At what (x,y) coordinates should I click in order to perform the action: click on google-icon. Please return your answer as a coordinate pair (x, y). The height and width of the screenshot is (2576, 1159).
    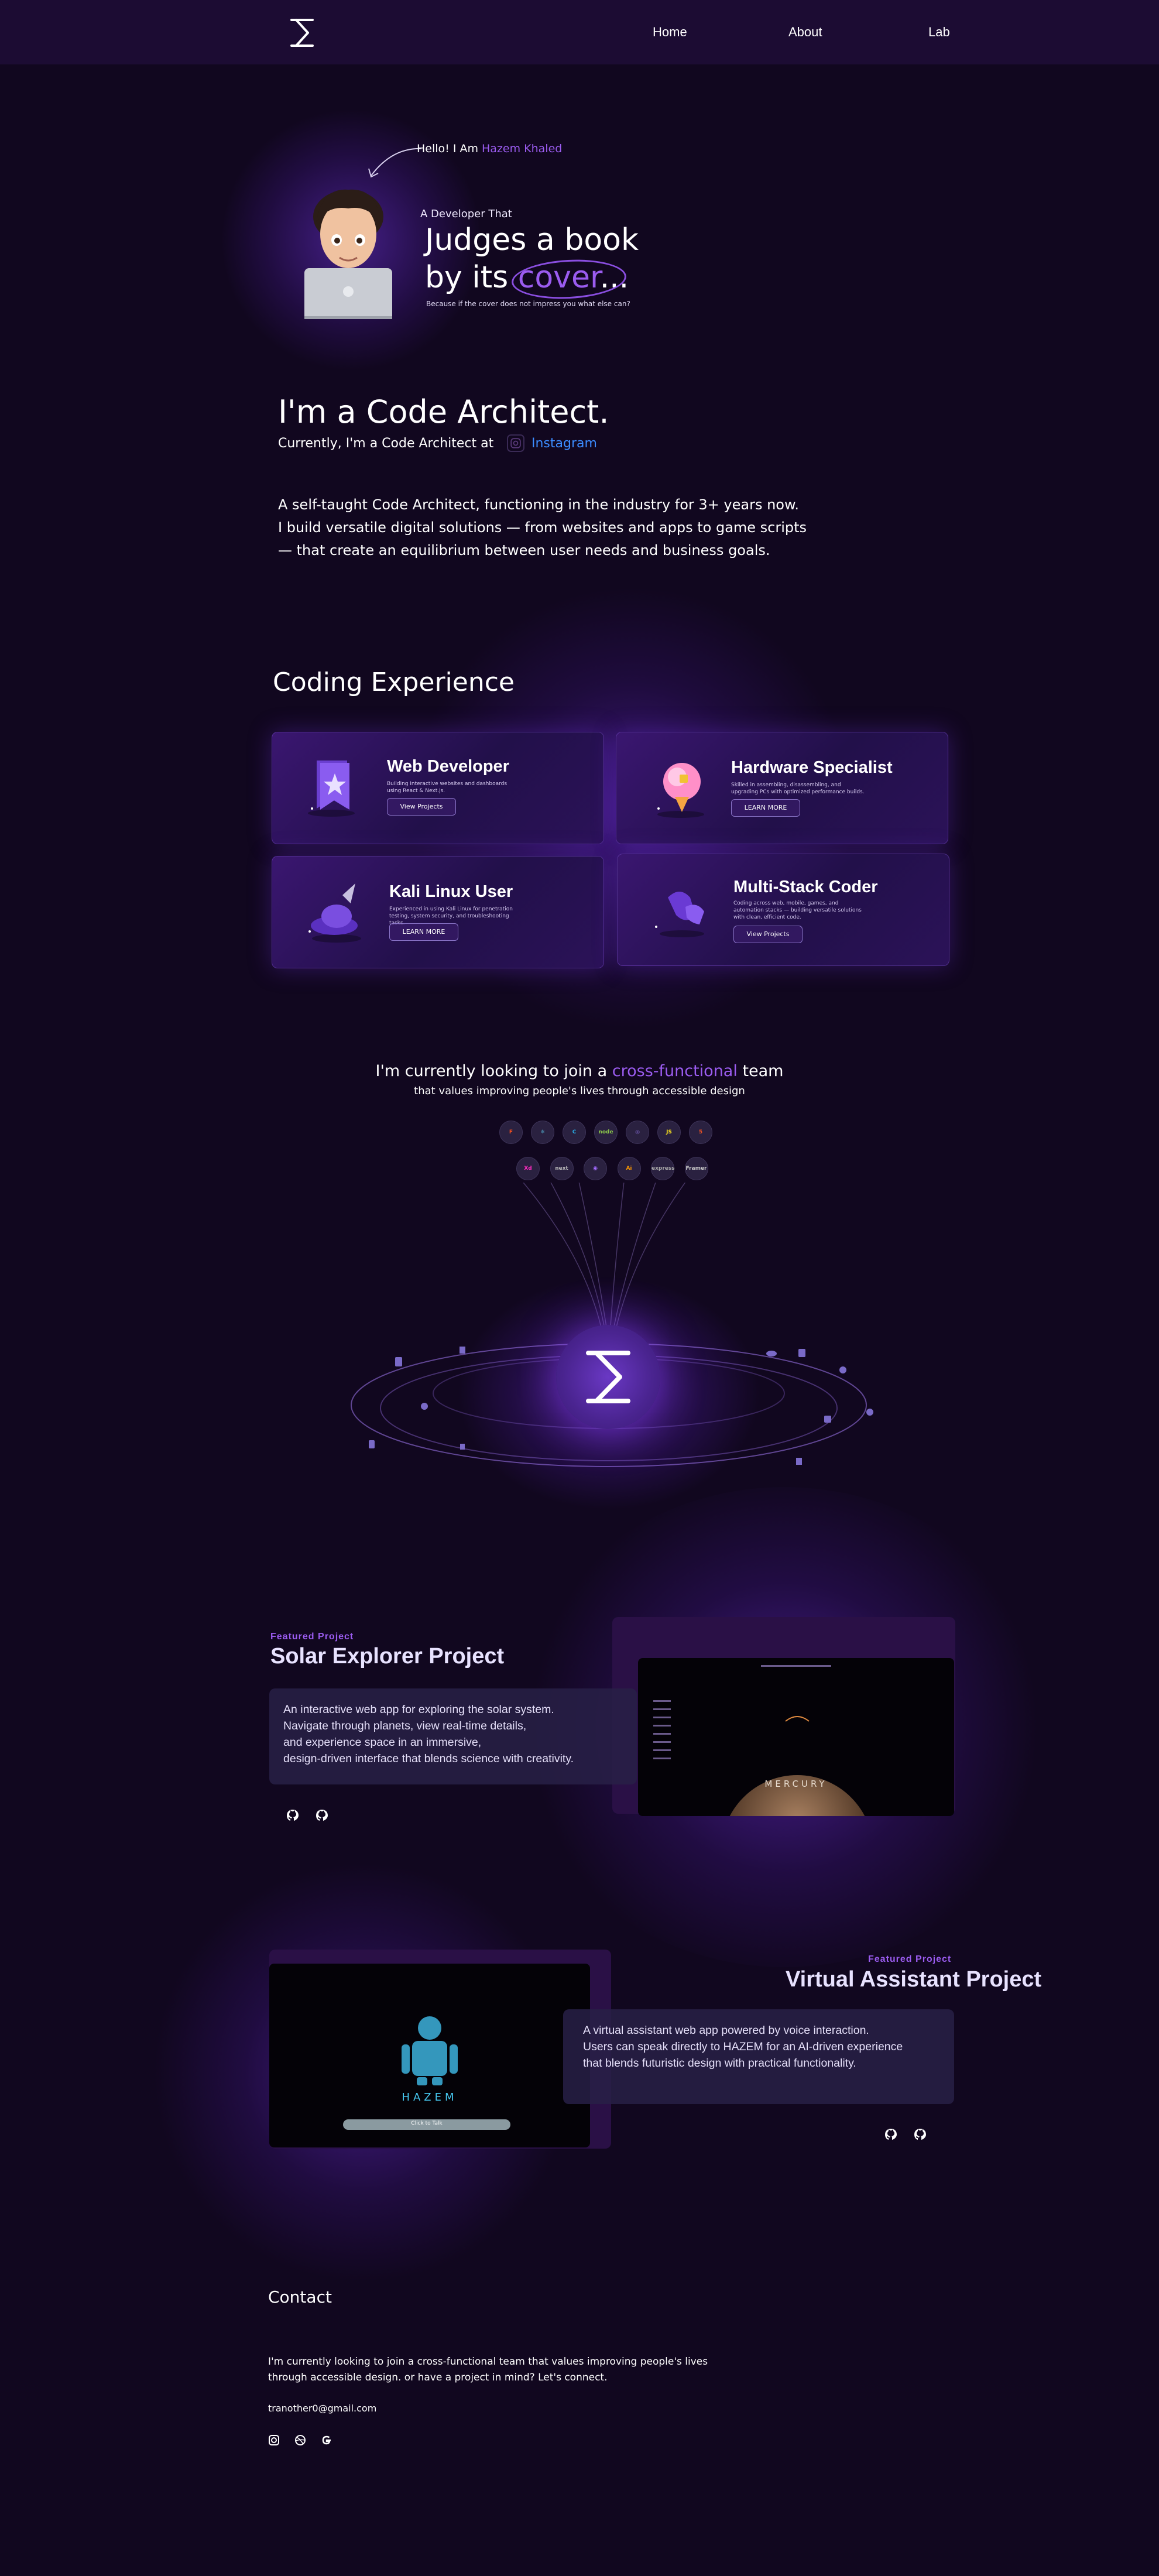
    Looking at the image, I should click on (327, 2440).